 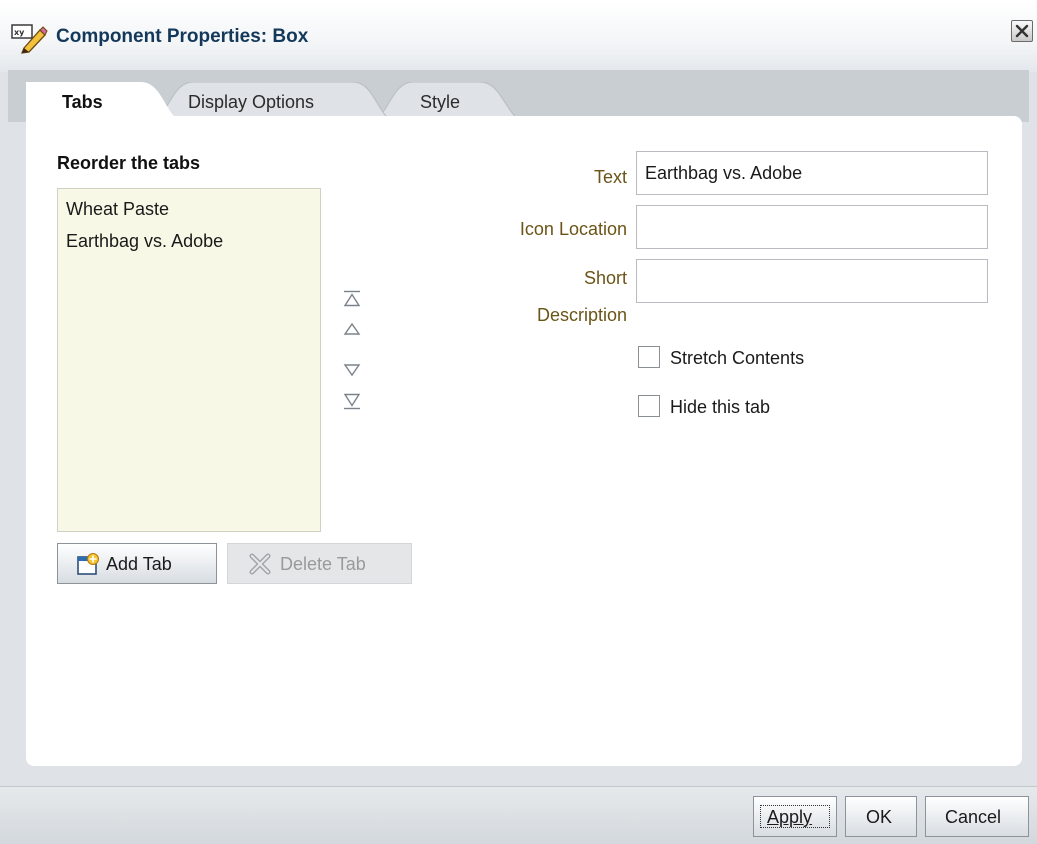 What do you see at coordinates (790, 817) in the screenshot?
I see `apply-label: Apply` at bounding box center [790, 817].